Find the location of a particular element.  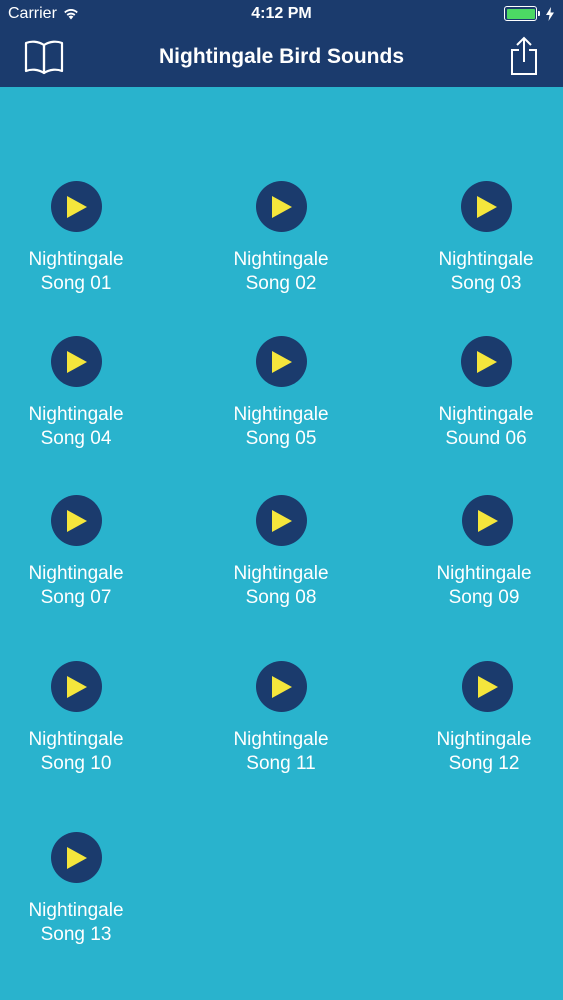

sound-item-03: Nightingale Song 03 is located at coordinates (484, 238).